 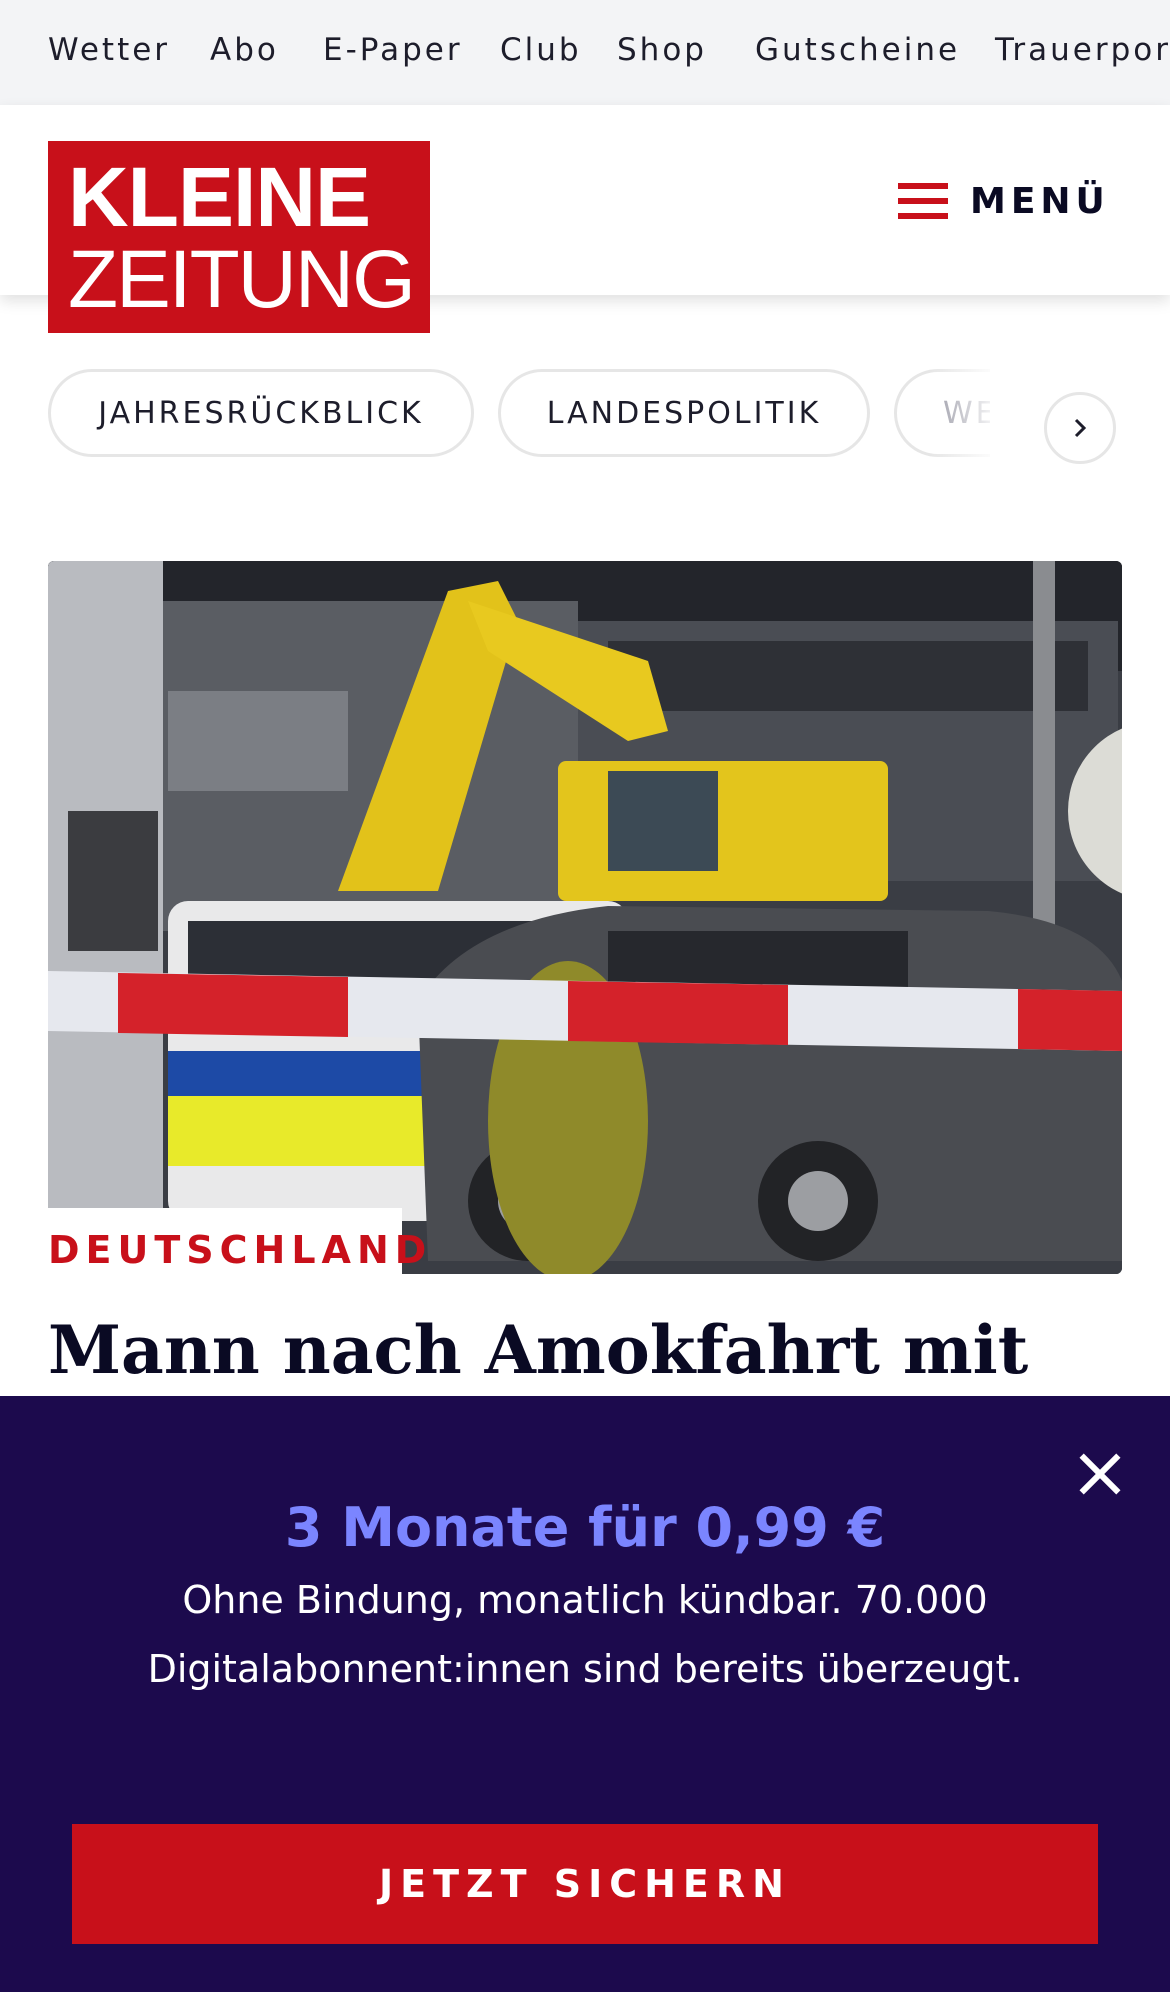 I want to click on logo-line-2: ZEITUNG, so click(x=242, y=279).